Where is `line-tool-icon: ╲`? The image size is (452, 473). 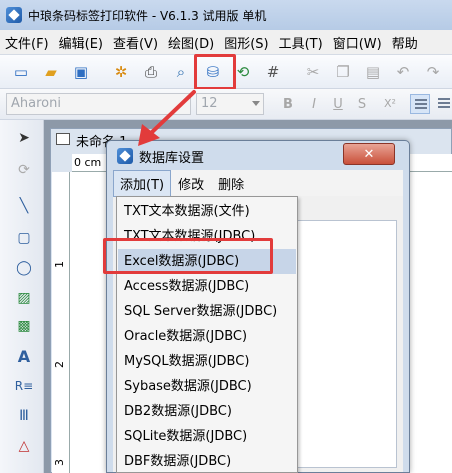 line-tool-icon: ╲ is located at coordinates (24, 206).